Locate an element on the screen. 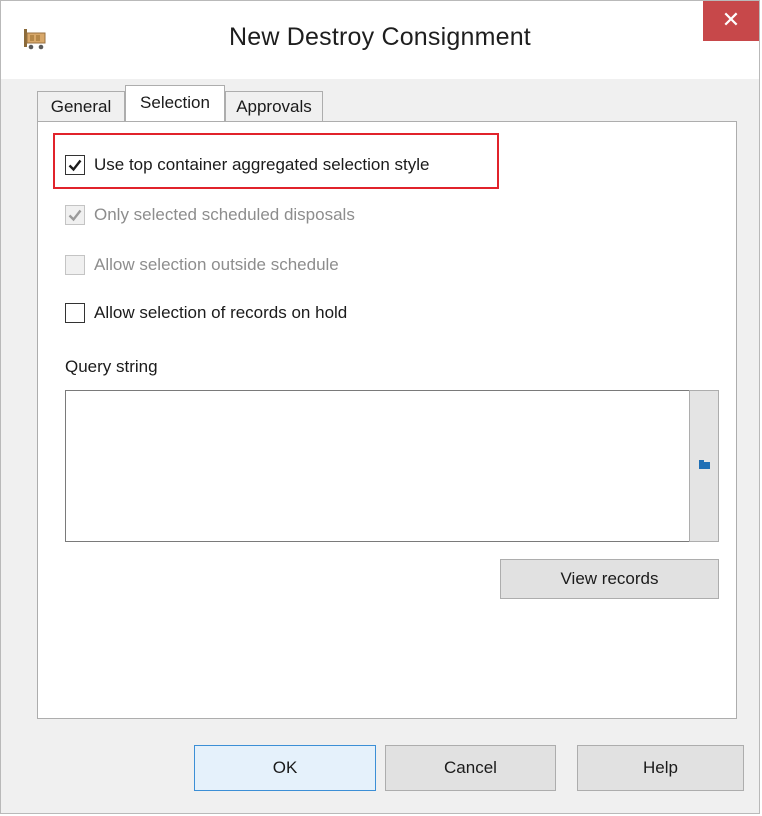 This screenshot has height=816, width=762. query-browse-button is located at coordinates (704, 466).